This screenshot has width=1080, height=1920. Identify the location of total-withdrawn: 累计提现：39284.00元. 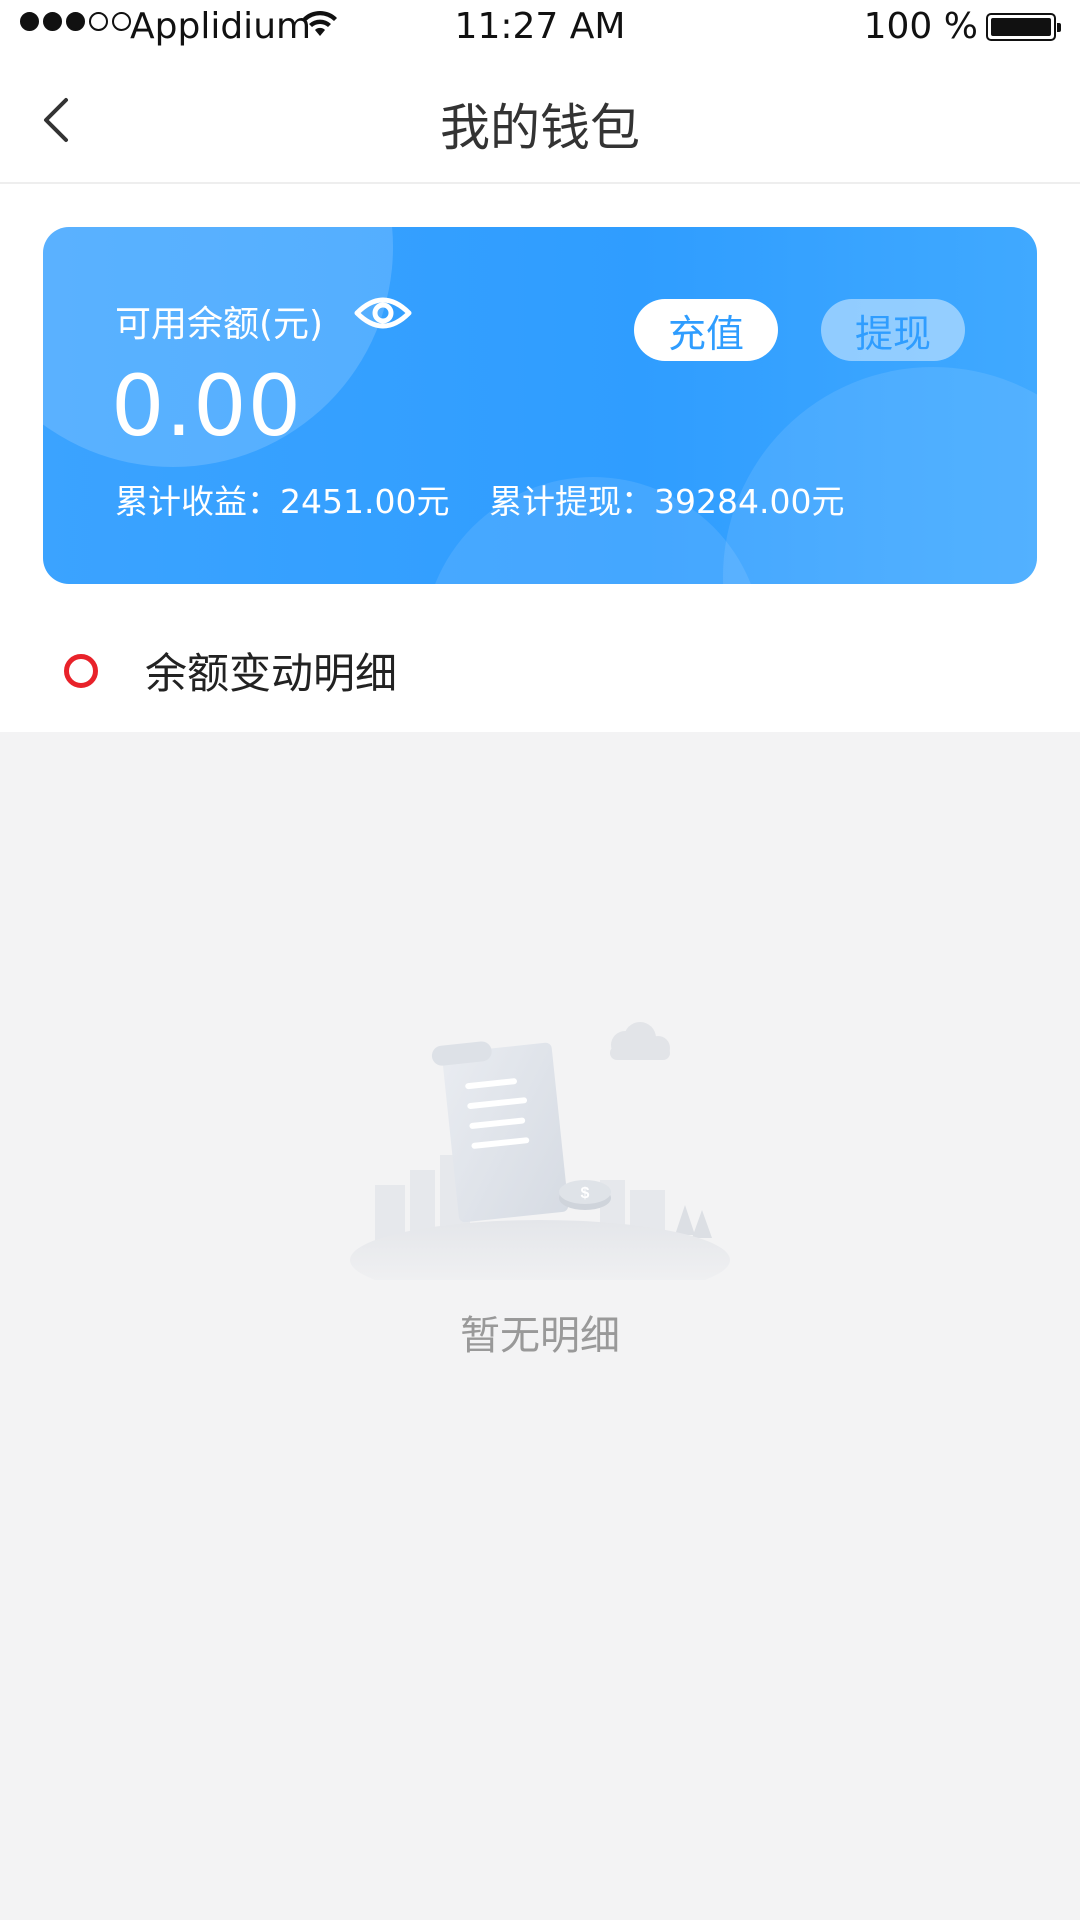
(667, 501).